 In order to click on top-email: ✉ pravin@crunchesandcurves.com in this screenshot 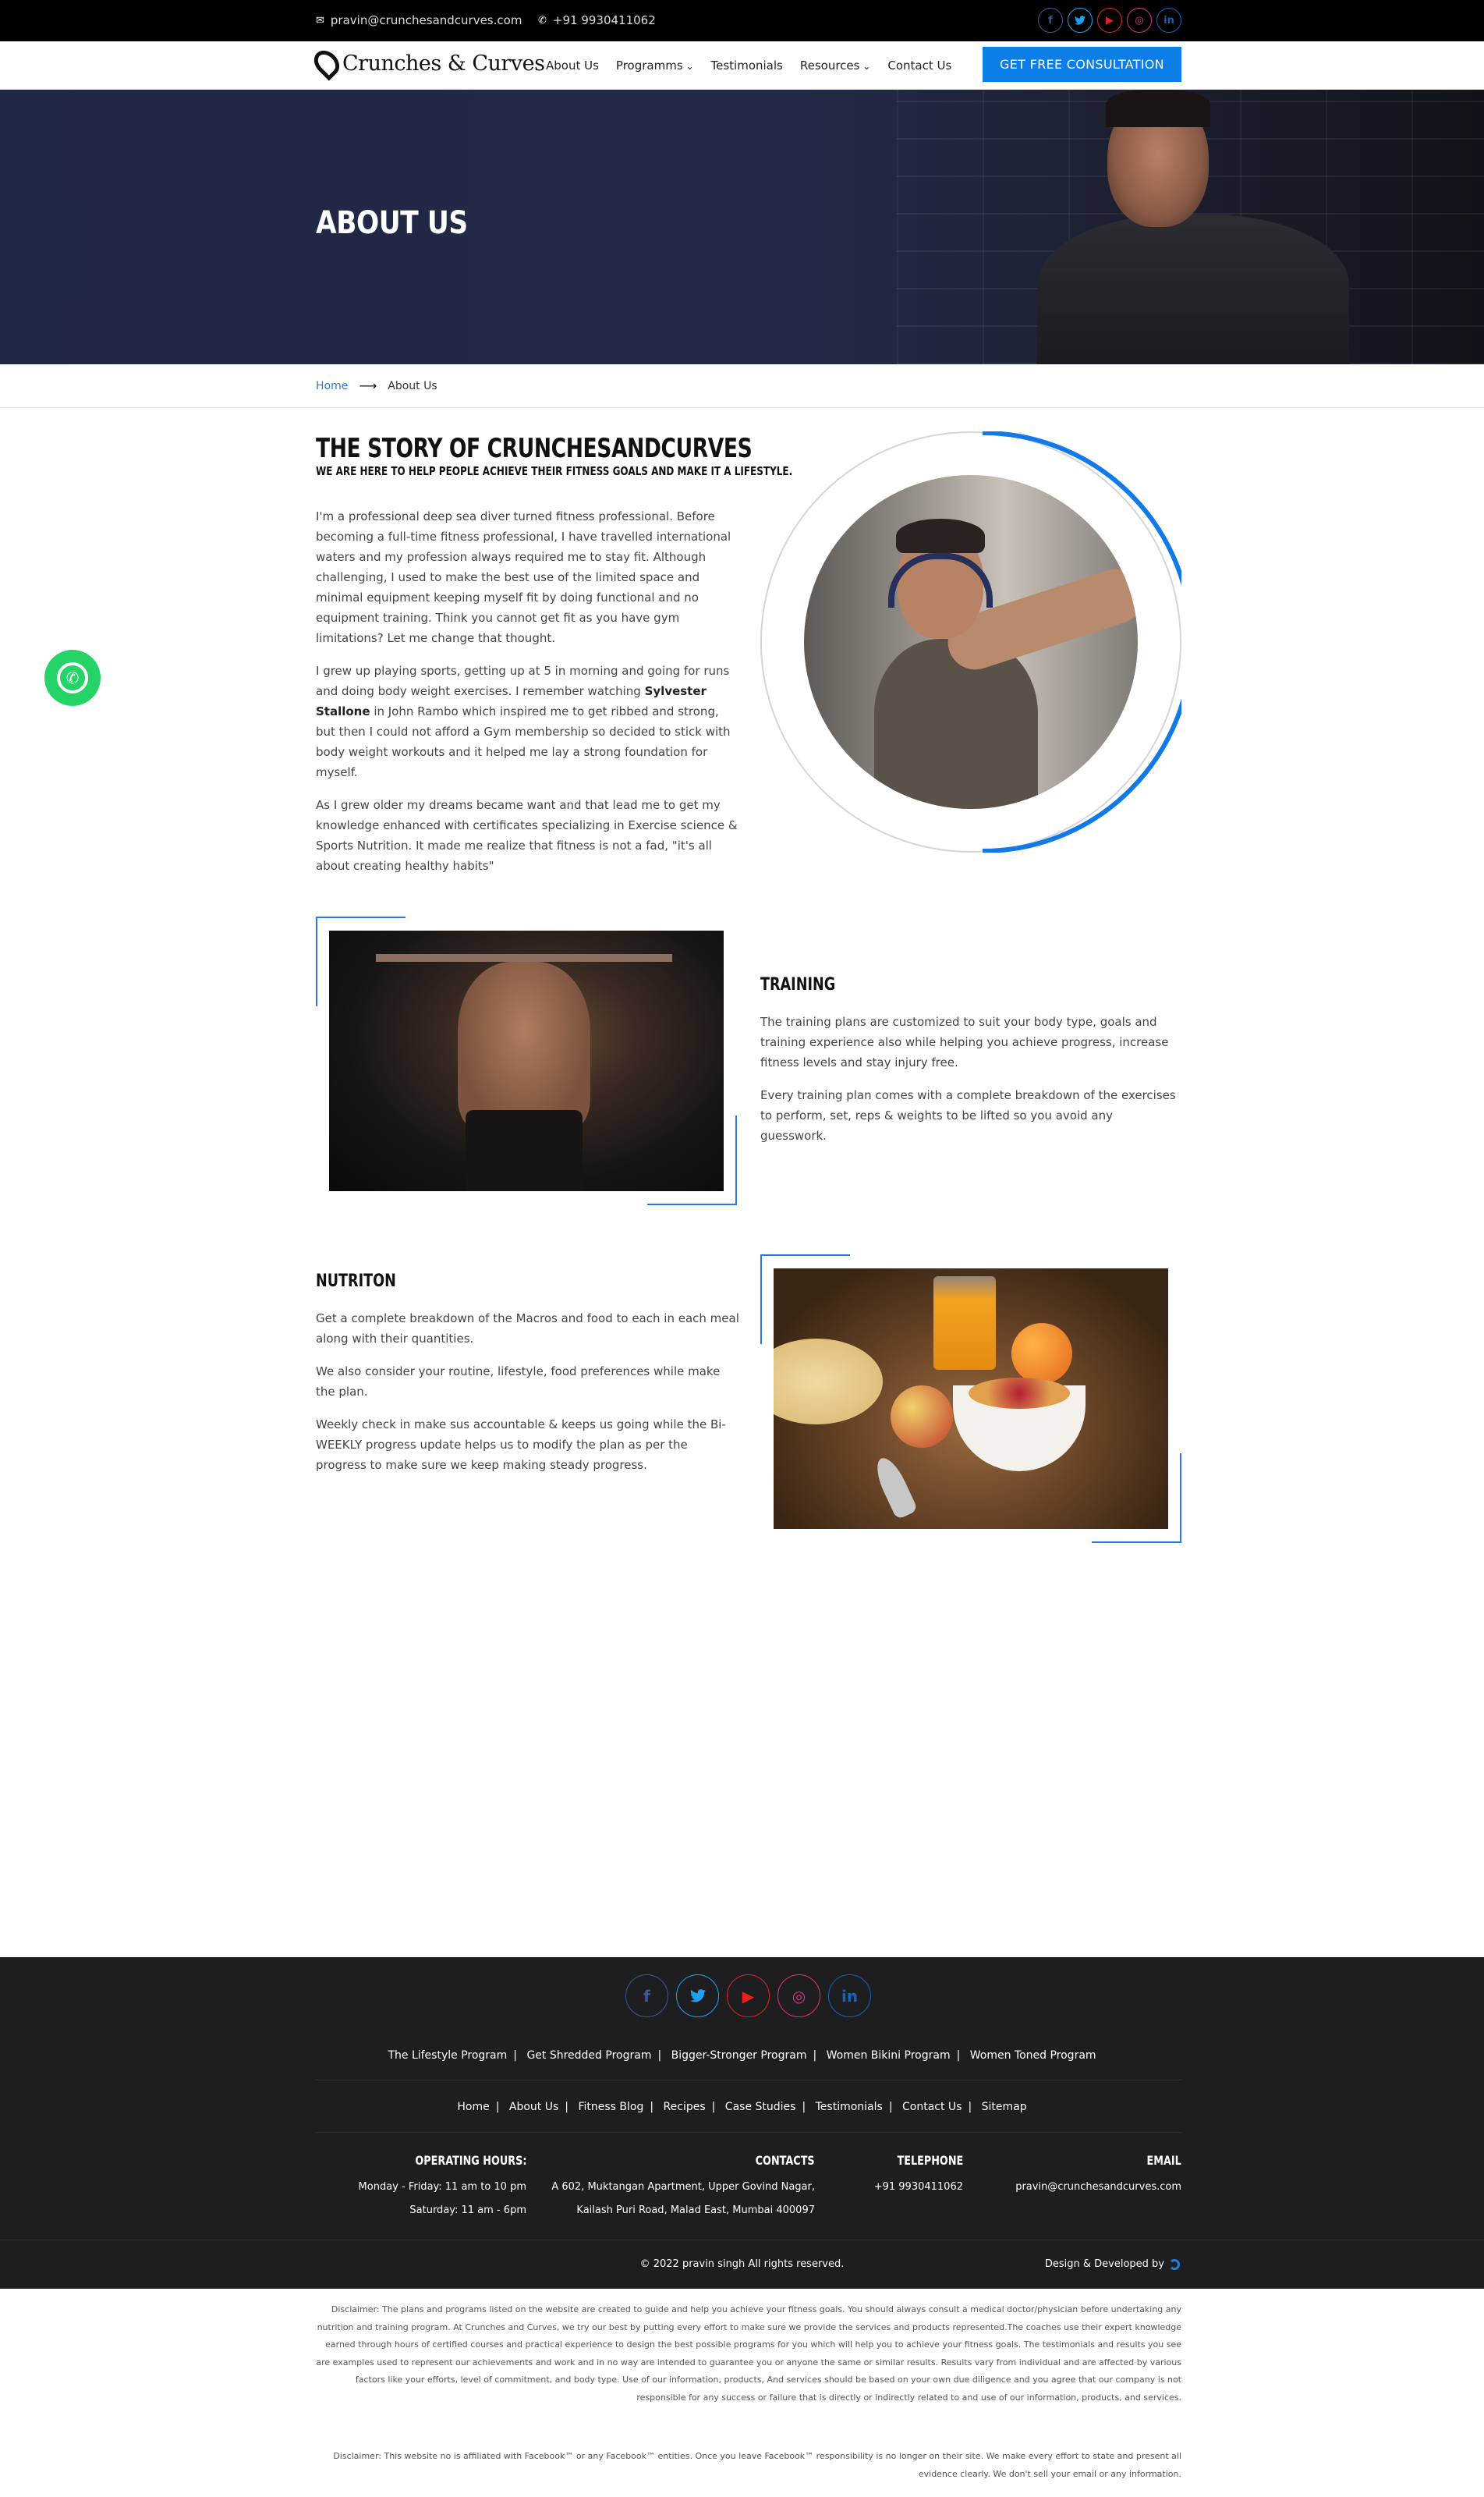, I will do `click(419, 20)`.